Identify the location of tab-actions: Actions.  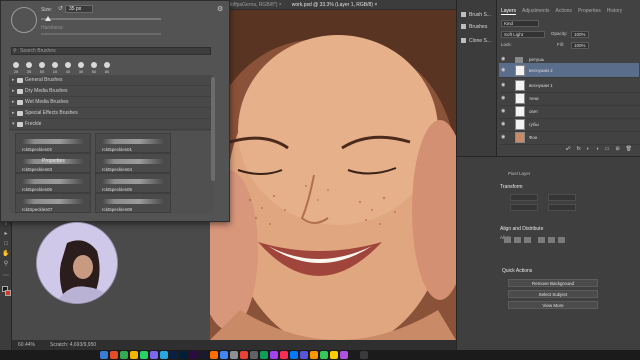
(564, 11).